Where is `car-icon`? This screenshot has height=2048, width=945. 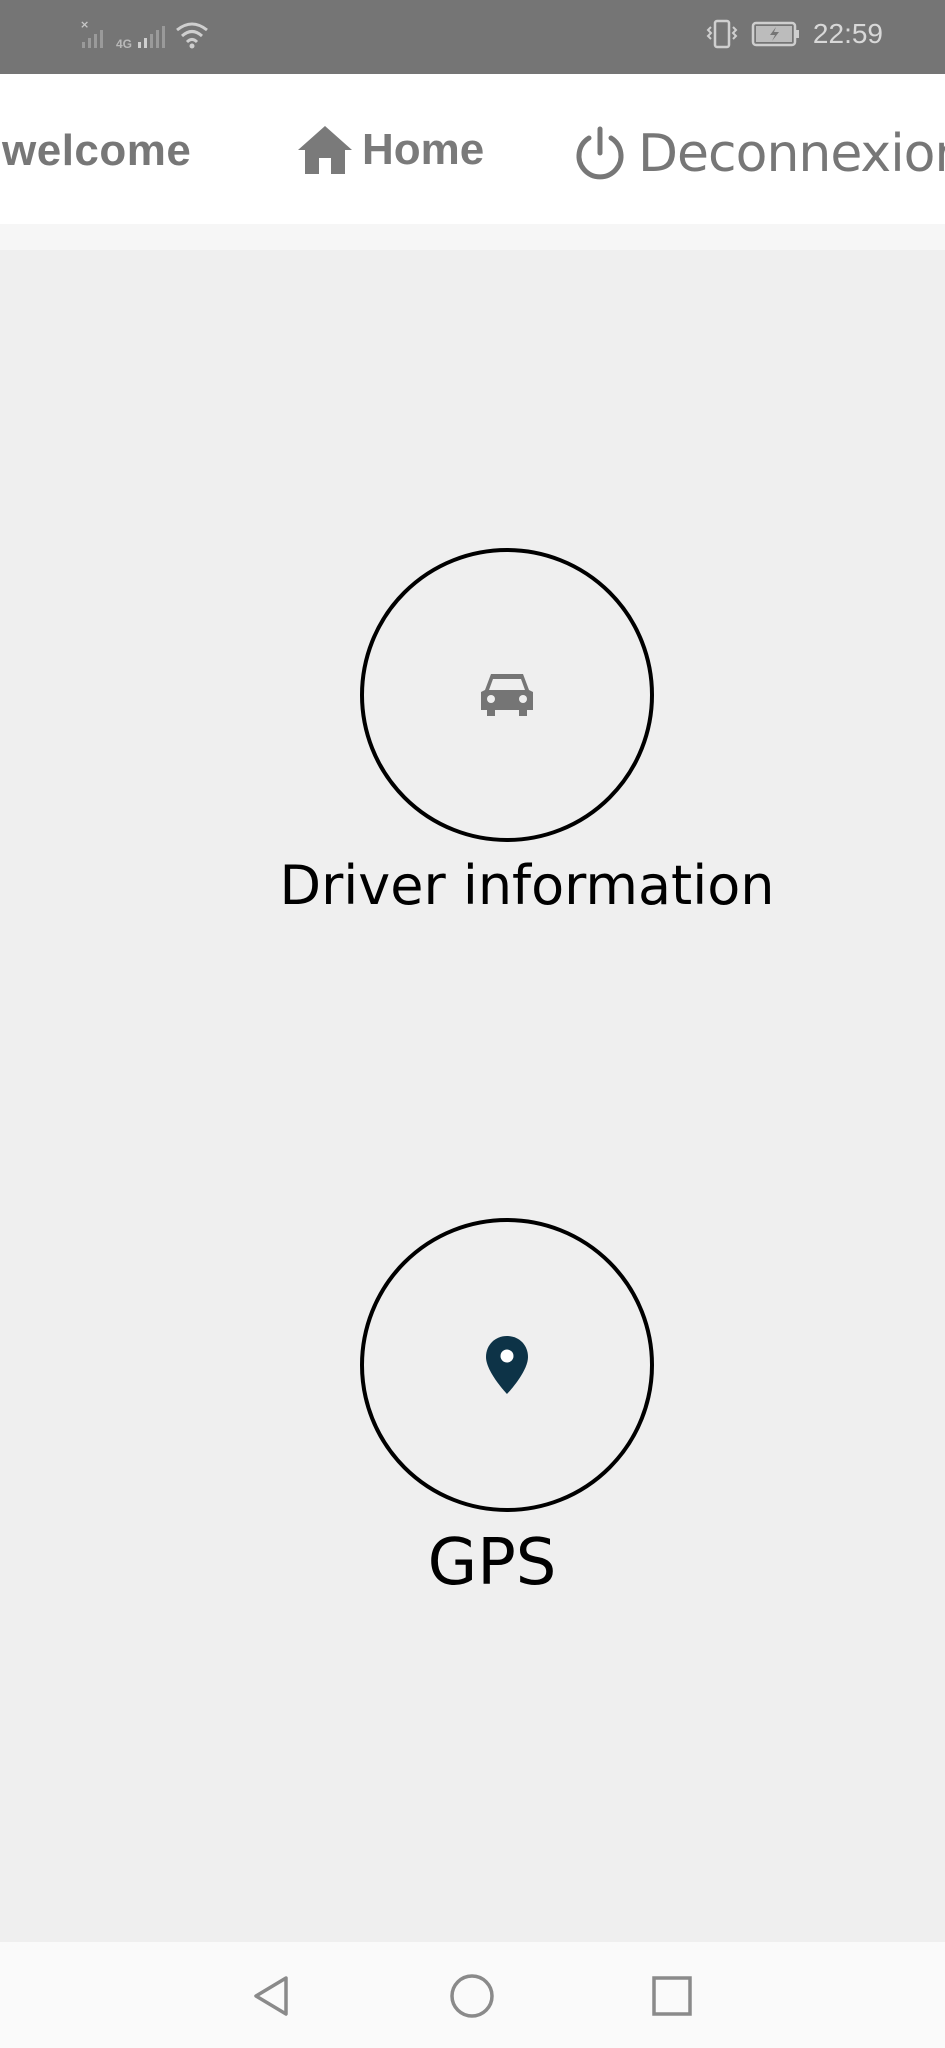
car-icon is located at coordinates (507, 695).